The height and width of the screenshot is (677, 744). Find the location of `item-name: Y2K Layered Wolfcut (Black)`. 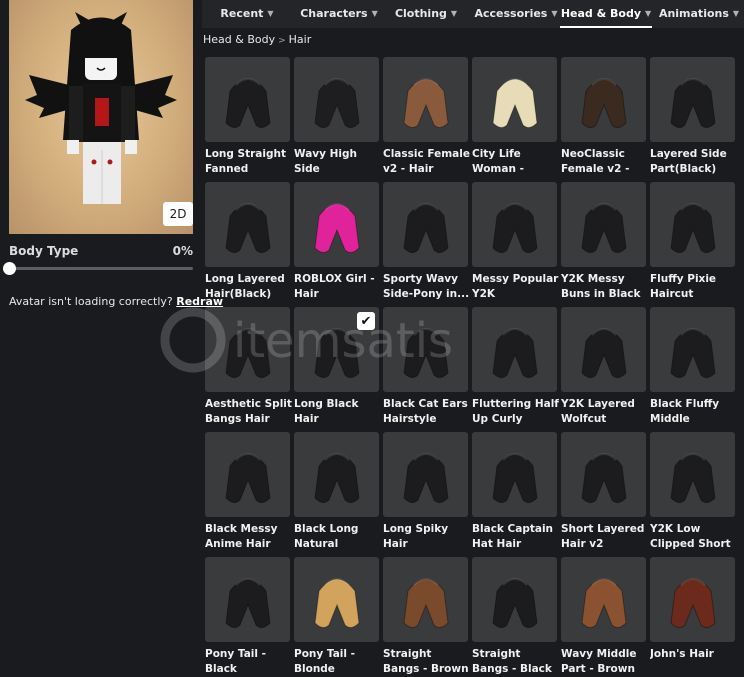

item-name: Y2K Layered Wolfcut (Black) is located at coordinates (598, 411).